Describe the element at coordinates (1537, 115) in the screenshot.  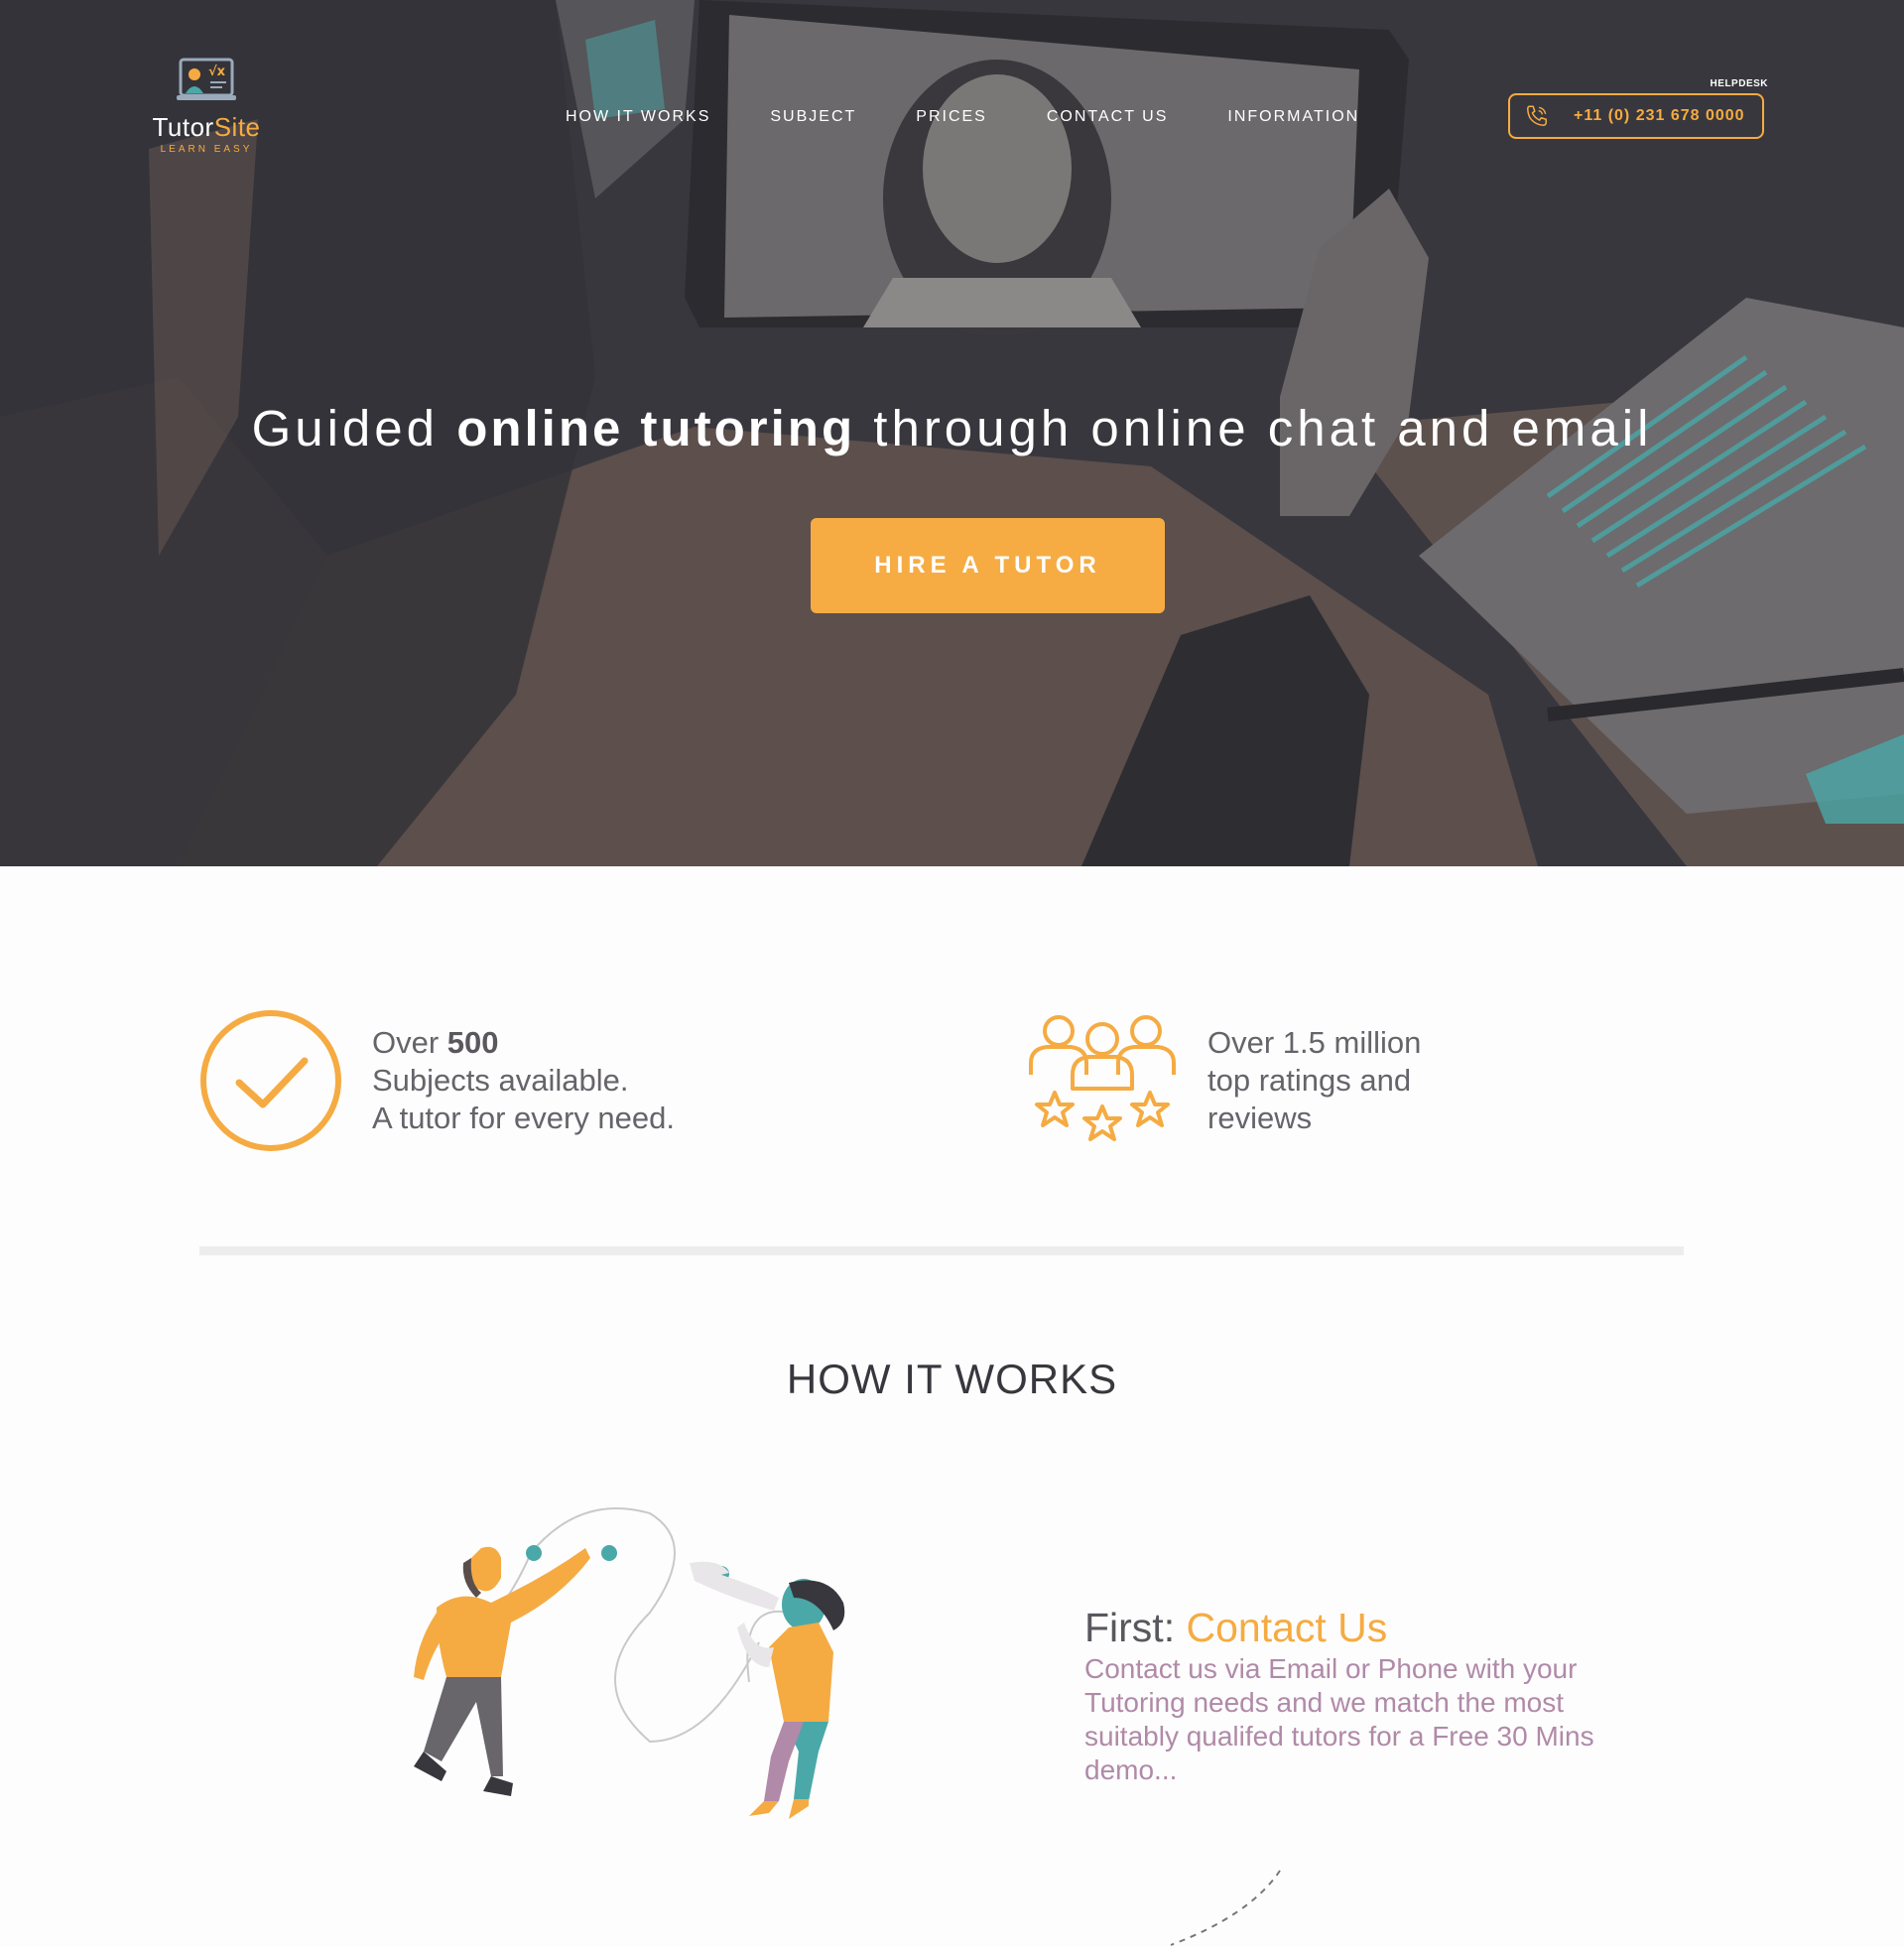
I see `phone-icon` at that location.